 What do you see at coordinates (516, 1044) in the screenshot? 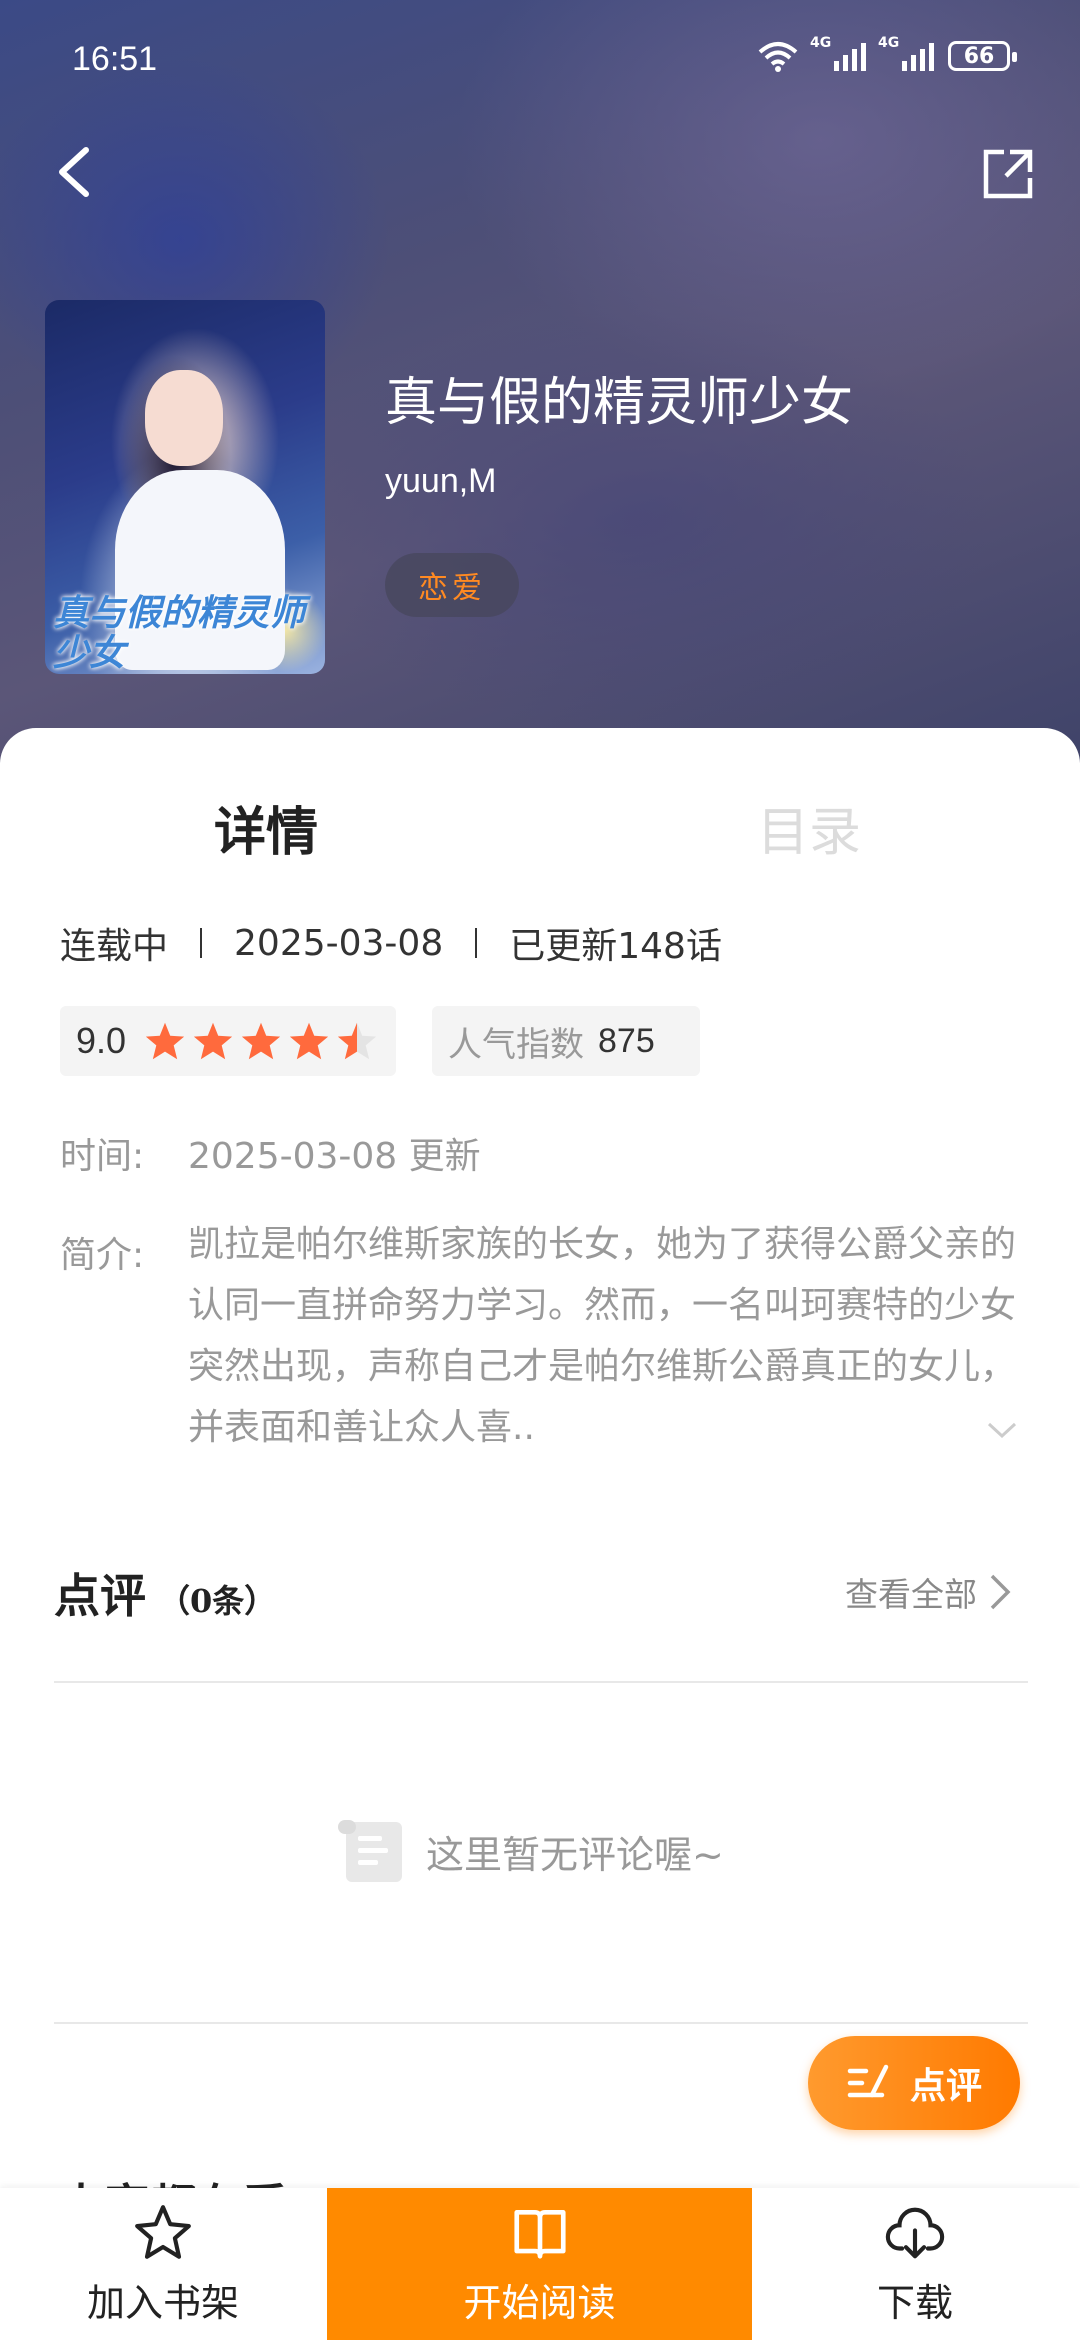
I see `popularity-label: 人气指数` at bounding box center [516, 1044].